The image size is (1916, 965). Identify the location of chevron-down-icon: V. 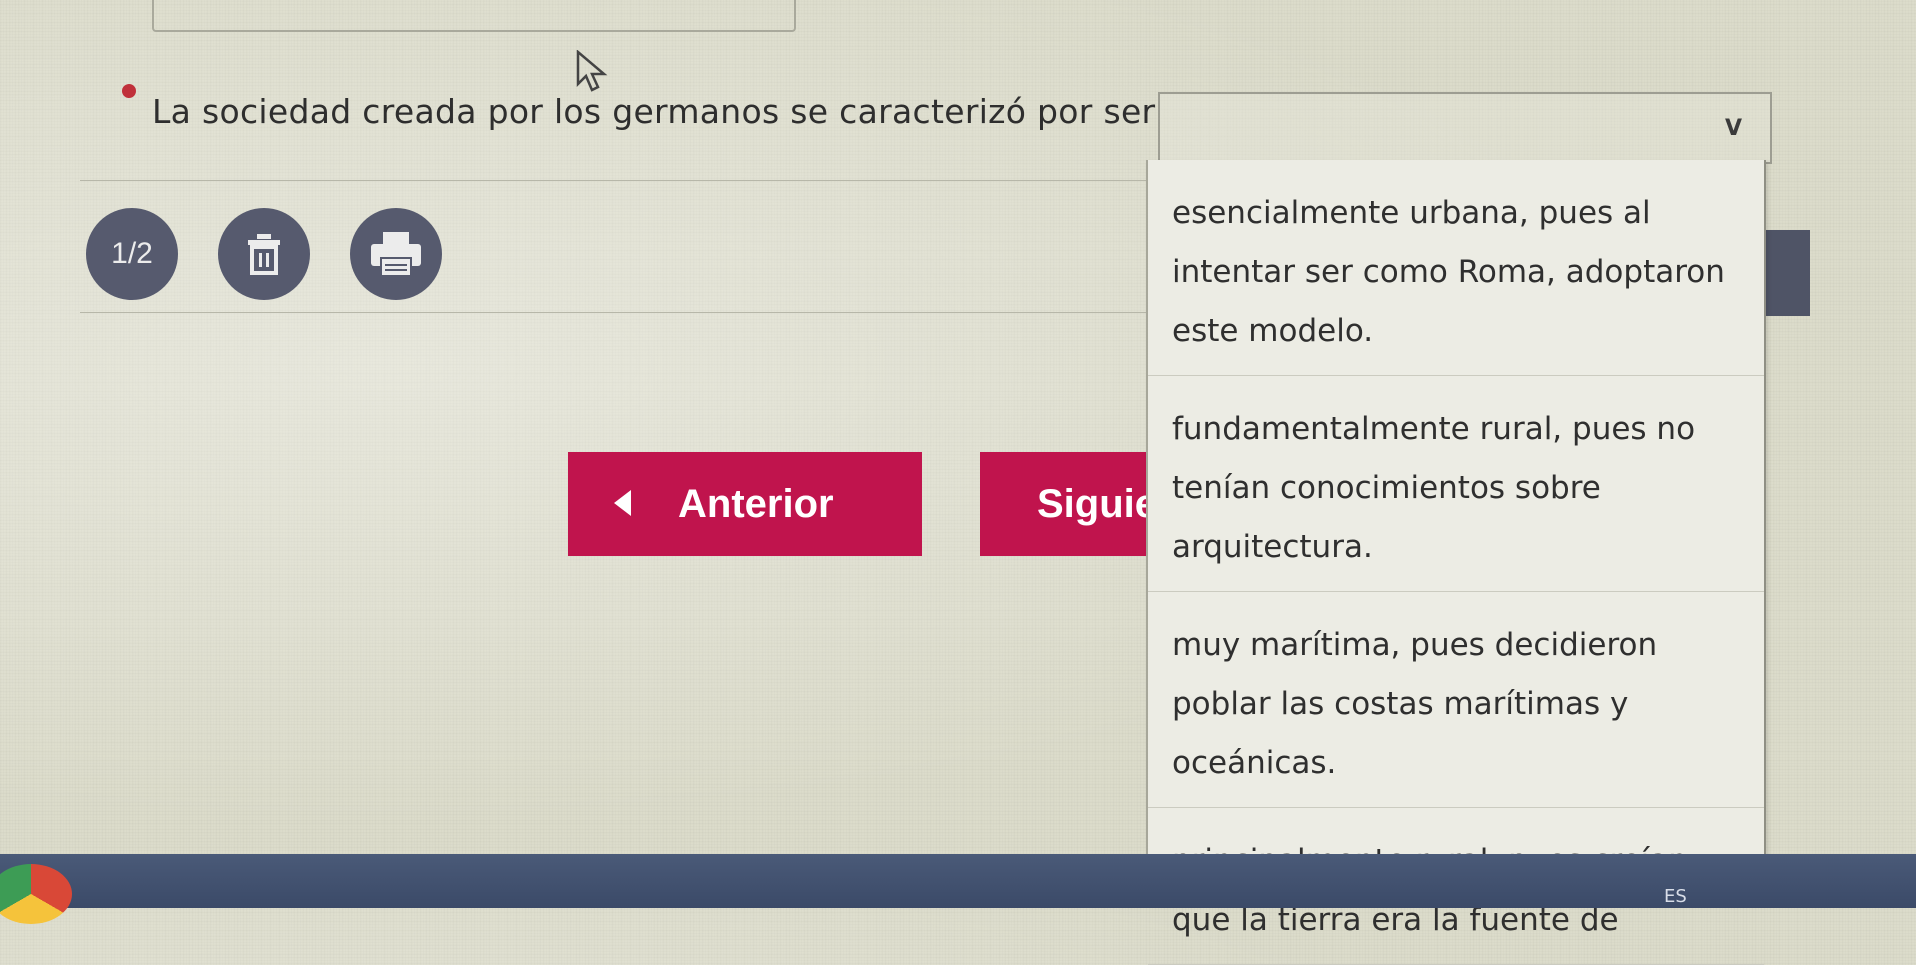
(1733, 128).